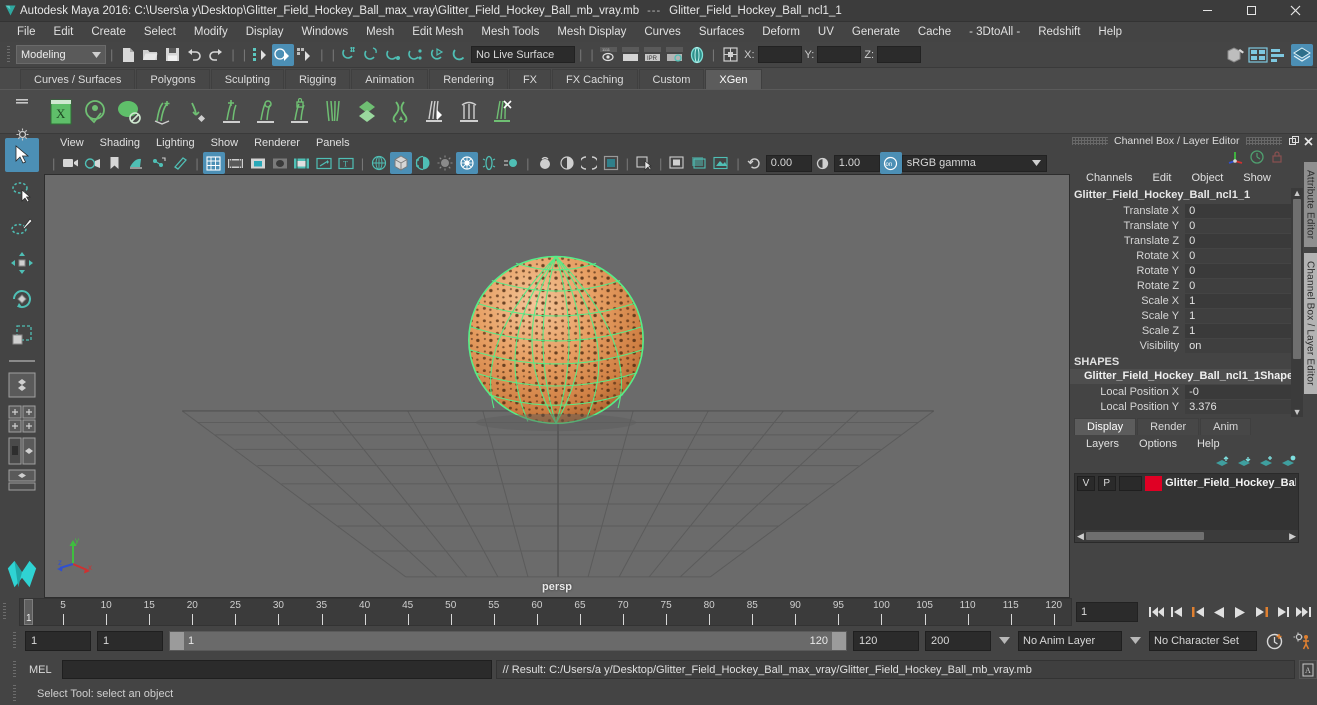  I want to click on menu-create: Create, so click(108, 32).